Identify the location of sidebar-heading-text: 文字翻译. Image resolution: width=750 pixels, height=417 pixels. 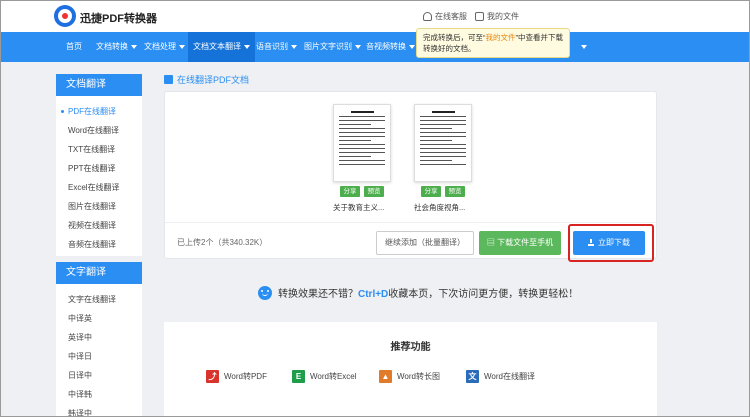
(99, 273).